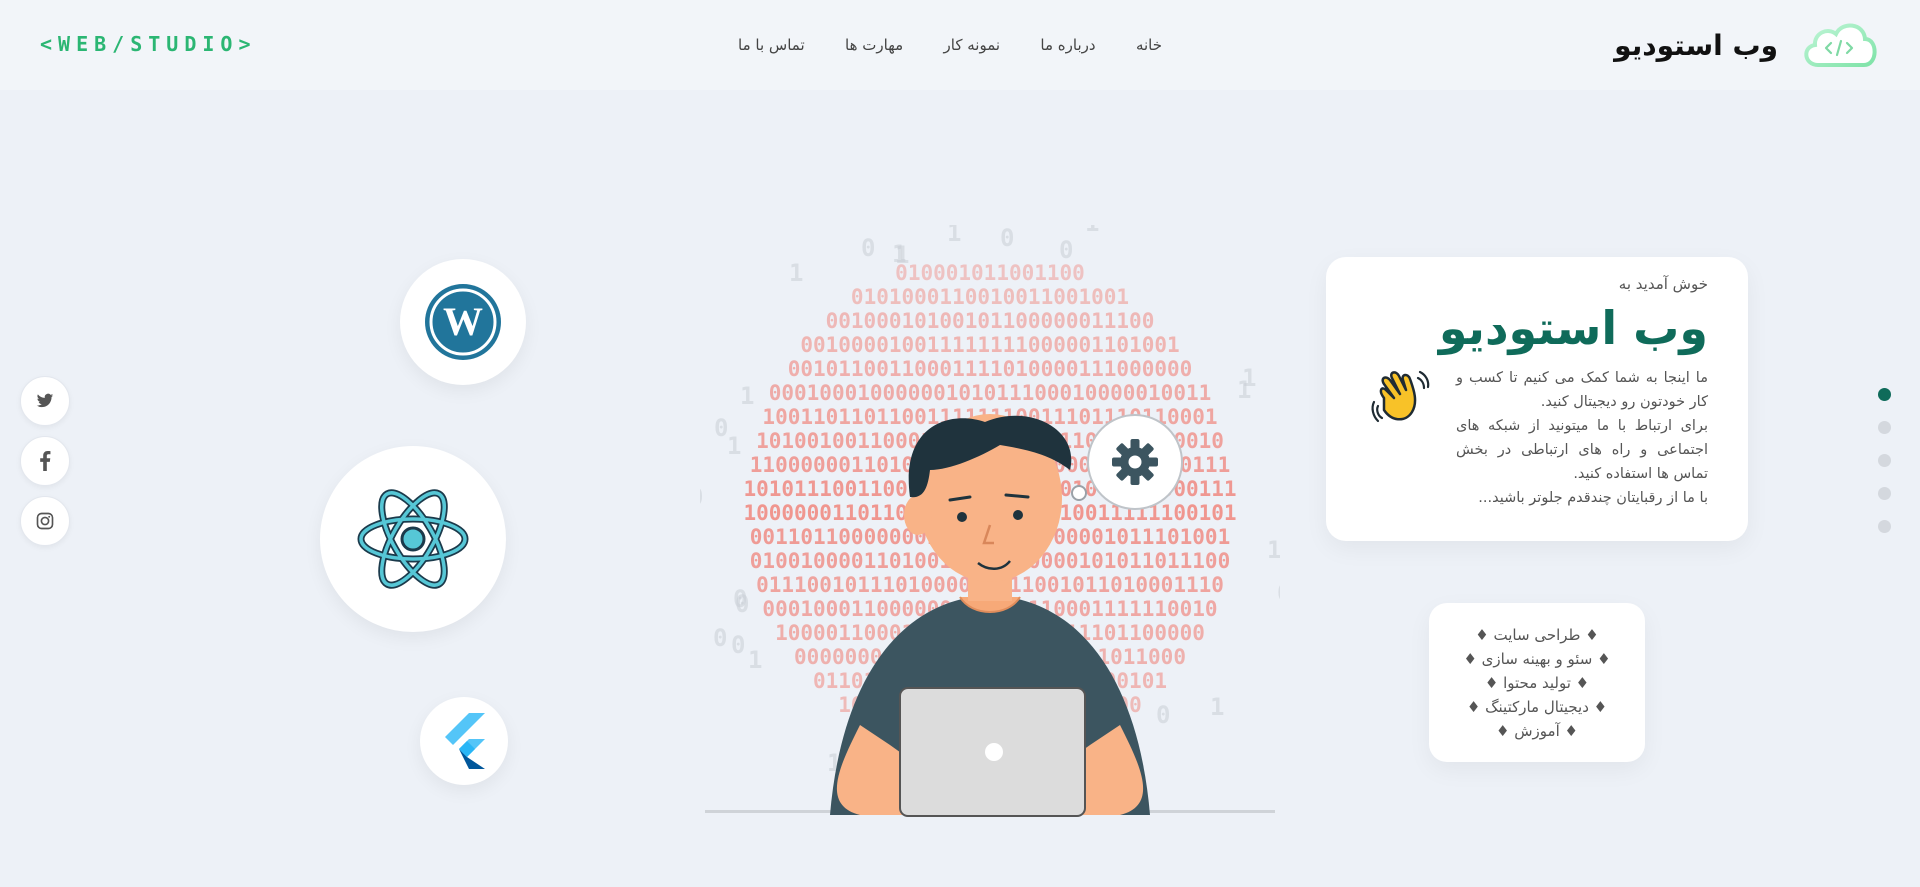 The width and height of the screenshot is (1920, 887). I want to click on react-icon, so click(413, 539).